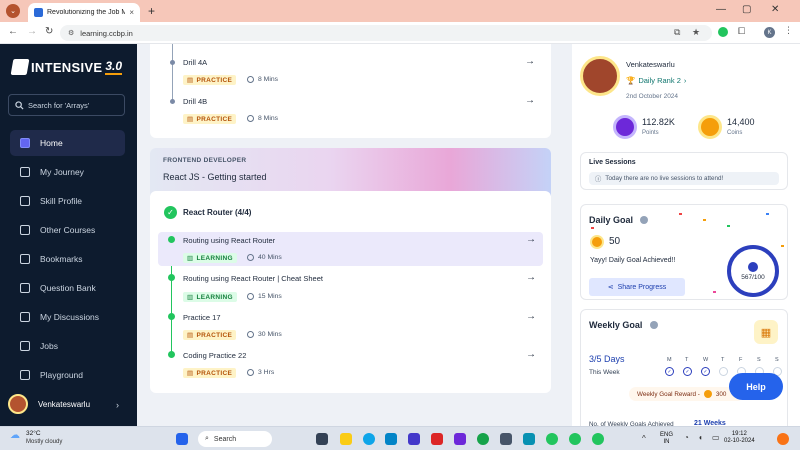 Image resolution: width=800 pixels, height=450 pixels. I want to click on back-arrow-icon: ←, so click(13, 31).